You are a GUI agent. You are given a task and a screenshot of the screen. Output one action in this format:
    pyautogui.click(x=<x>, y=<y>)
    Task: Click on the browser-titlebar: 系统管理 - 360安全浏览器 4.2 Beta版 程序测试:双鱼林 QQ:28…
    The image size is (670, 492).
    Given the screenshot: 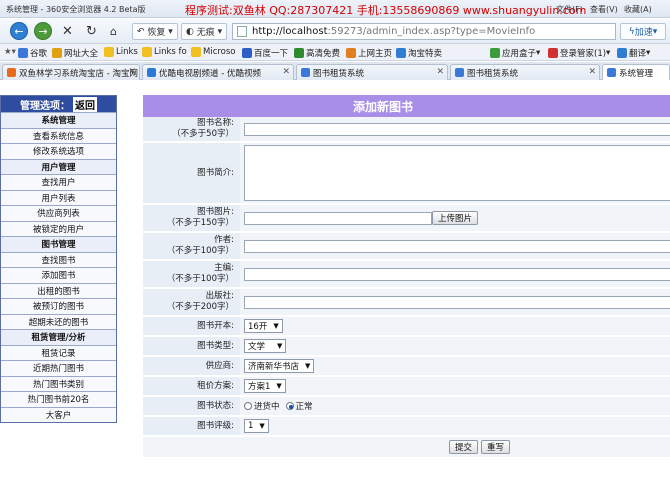 What is the action you would take?
    pyautogui.click(x=335, y=9)
    